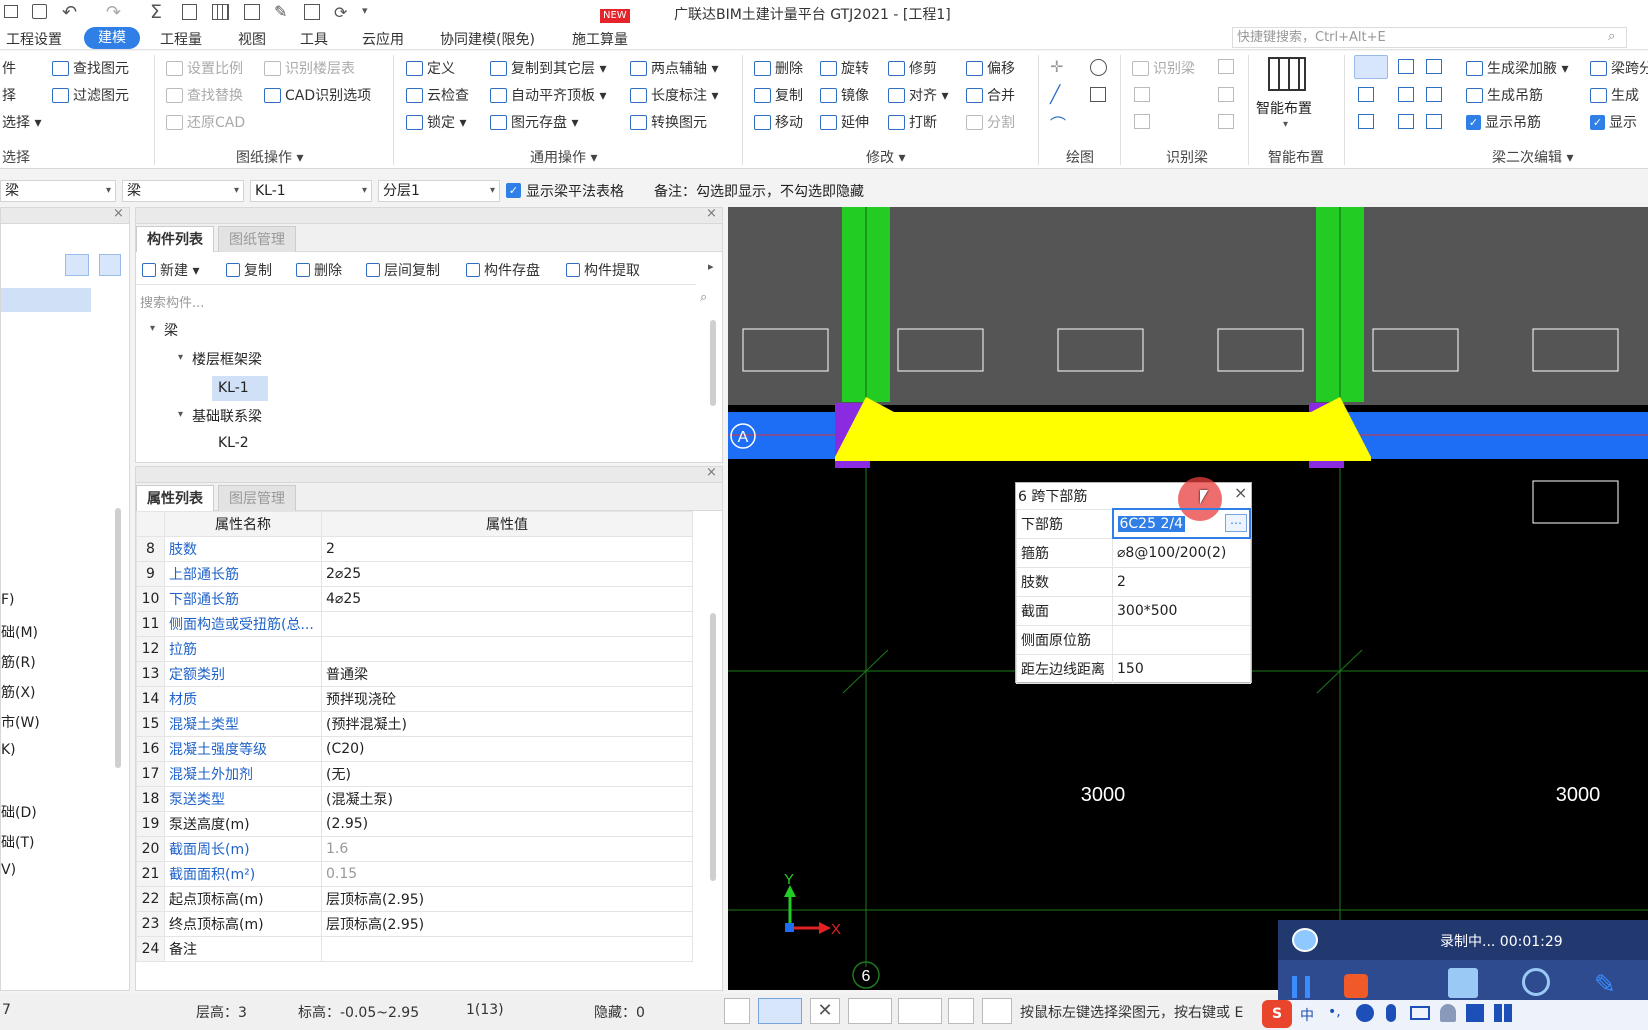 The width and height of the screenshot is (1648, 1030). What do you see at coordinates (252, 39) in the screenshot?
I see `menu-view: 视图` at bounding box center [252, 39].